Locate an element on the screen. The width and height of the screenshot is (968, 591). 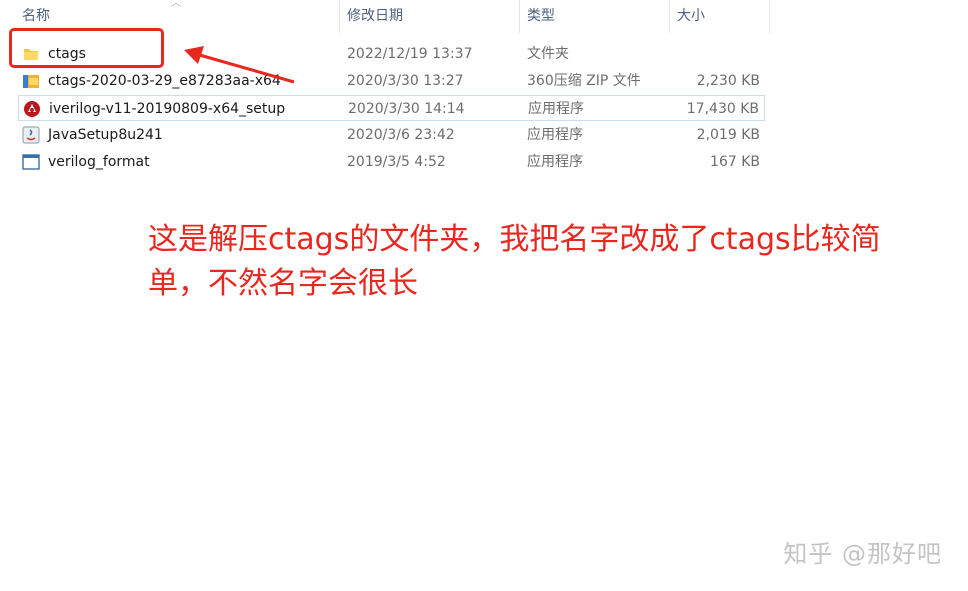
annotation-line: 这是解压ctags的文件夹，我把名字改成了ctags比较简 is located at coordinates (514, 239).